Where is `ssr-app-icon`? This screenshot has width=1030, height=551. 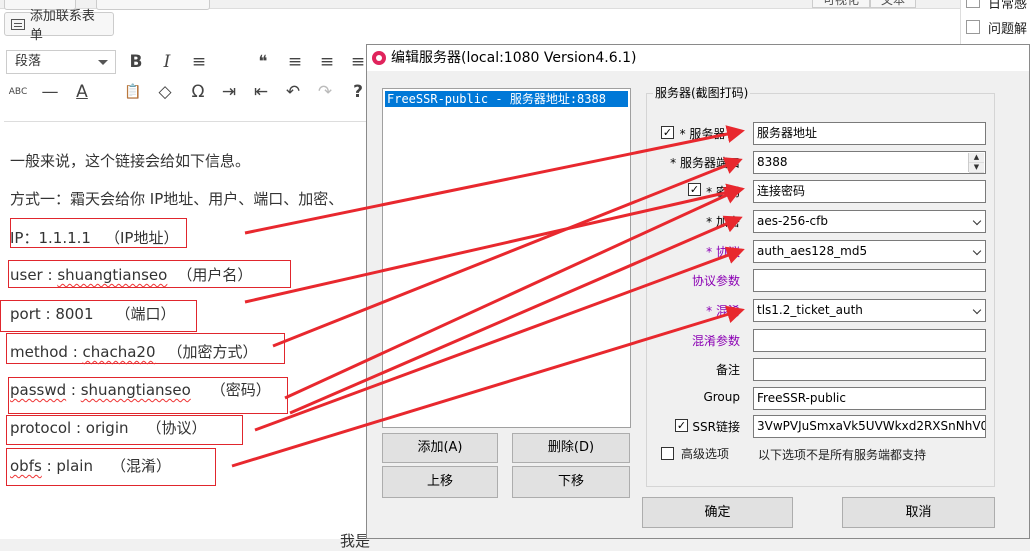 ssr-app-icon is located at coordinates (379, 58).